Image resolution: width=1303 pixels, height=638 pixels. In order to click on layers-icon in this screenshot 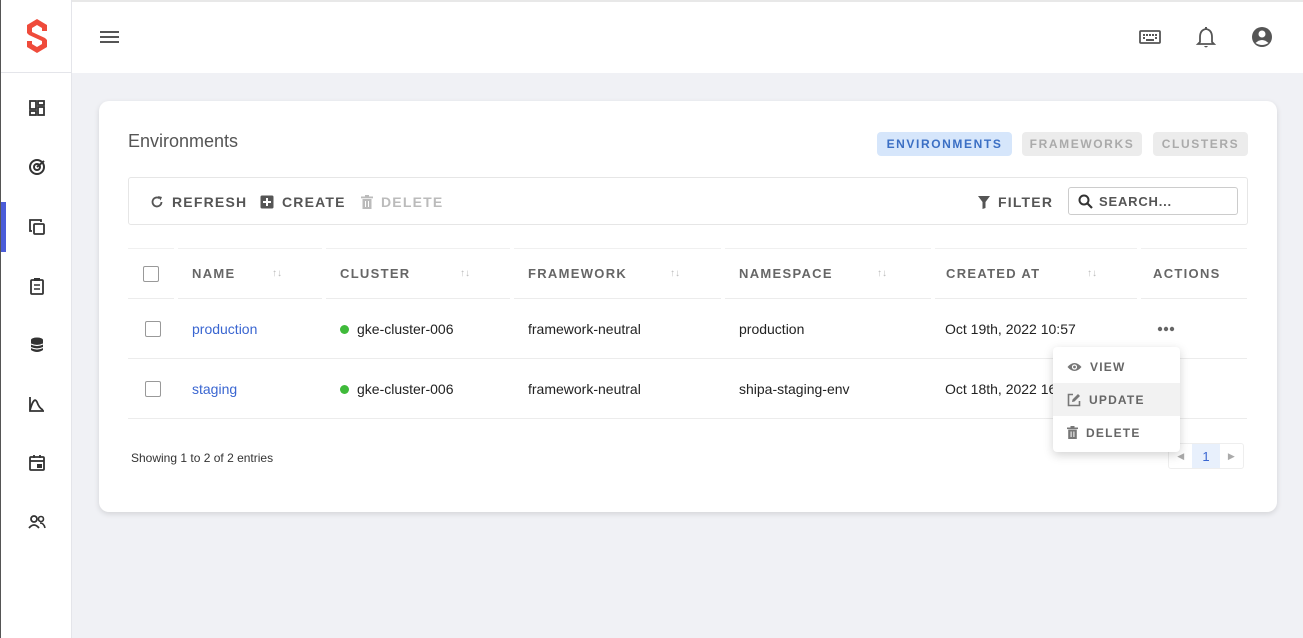, I will do `click(36, 227)`.